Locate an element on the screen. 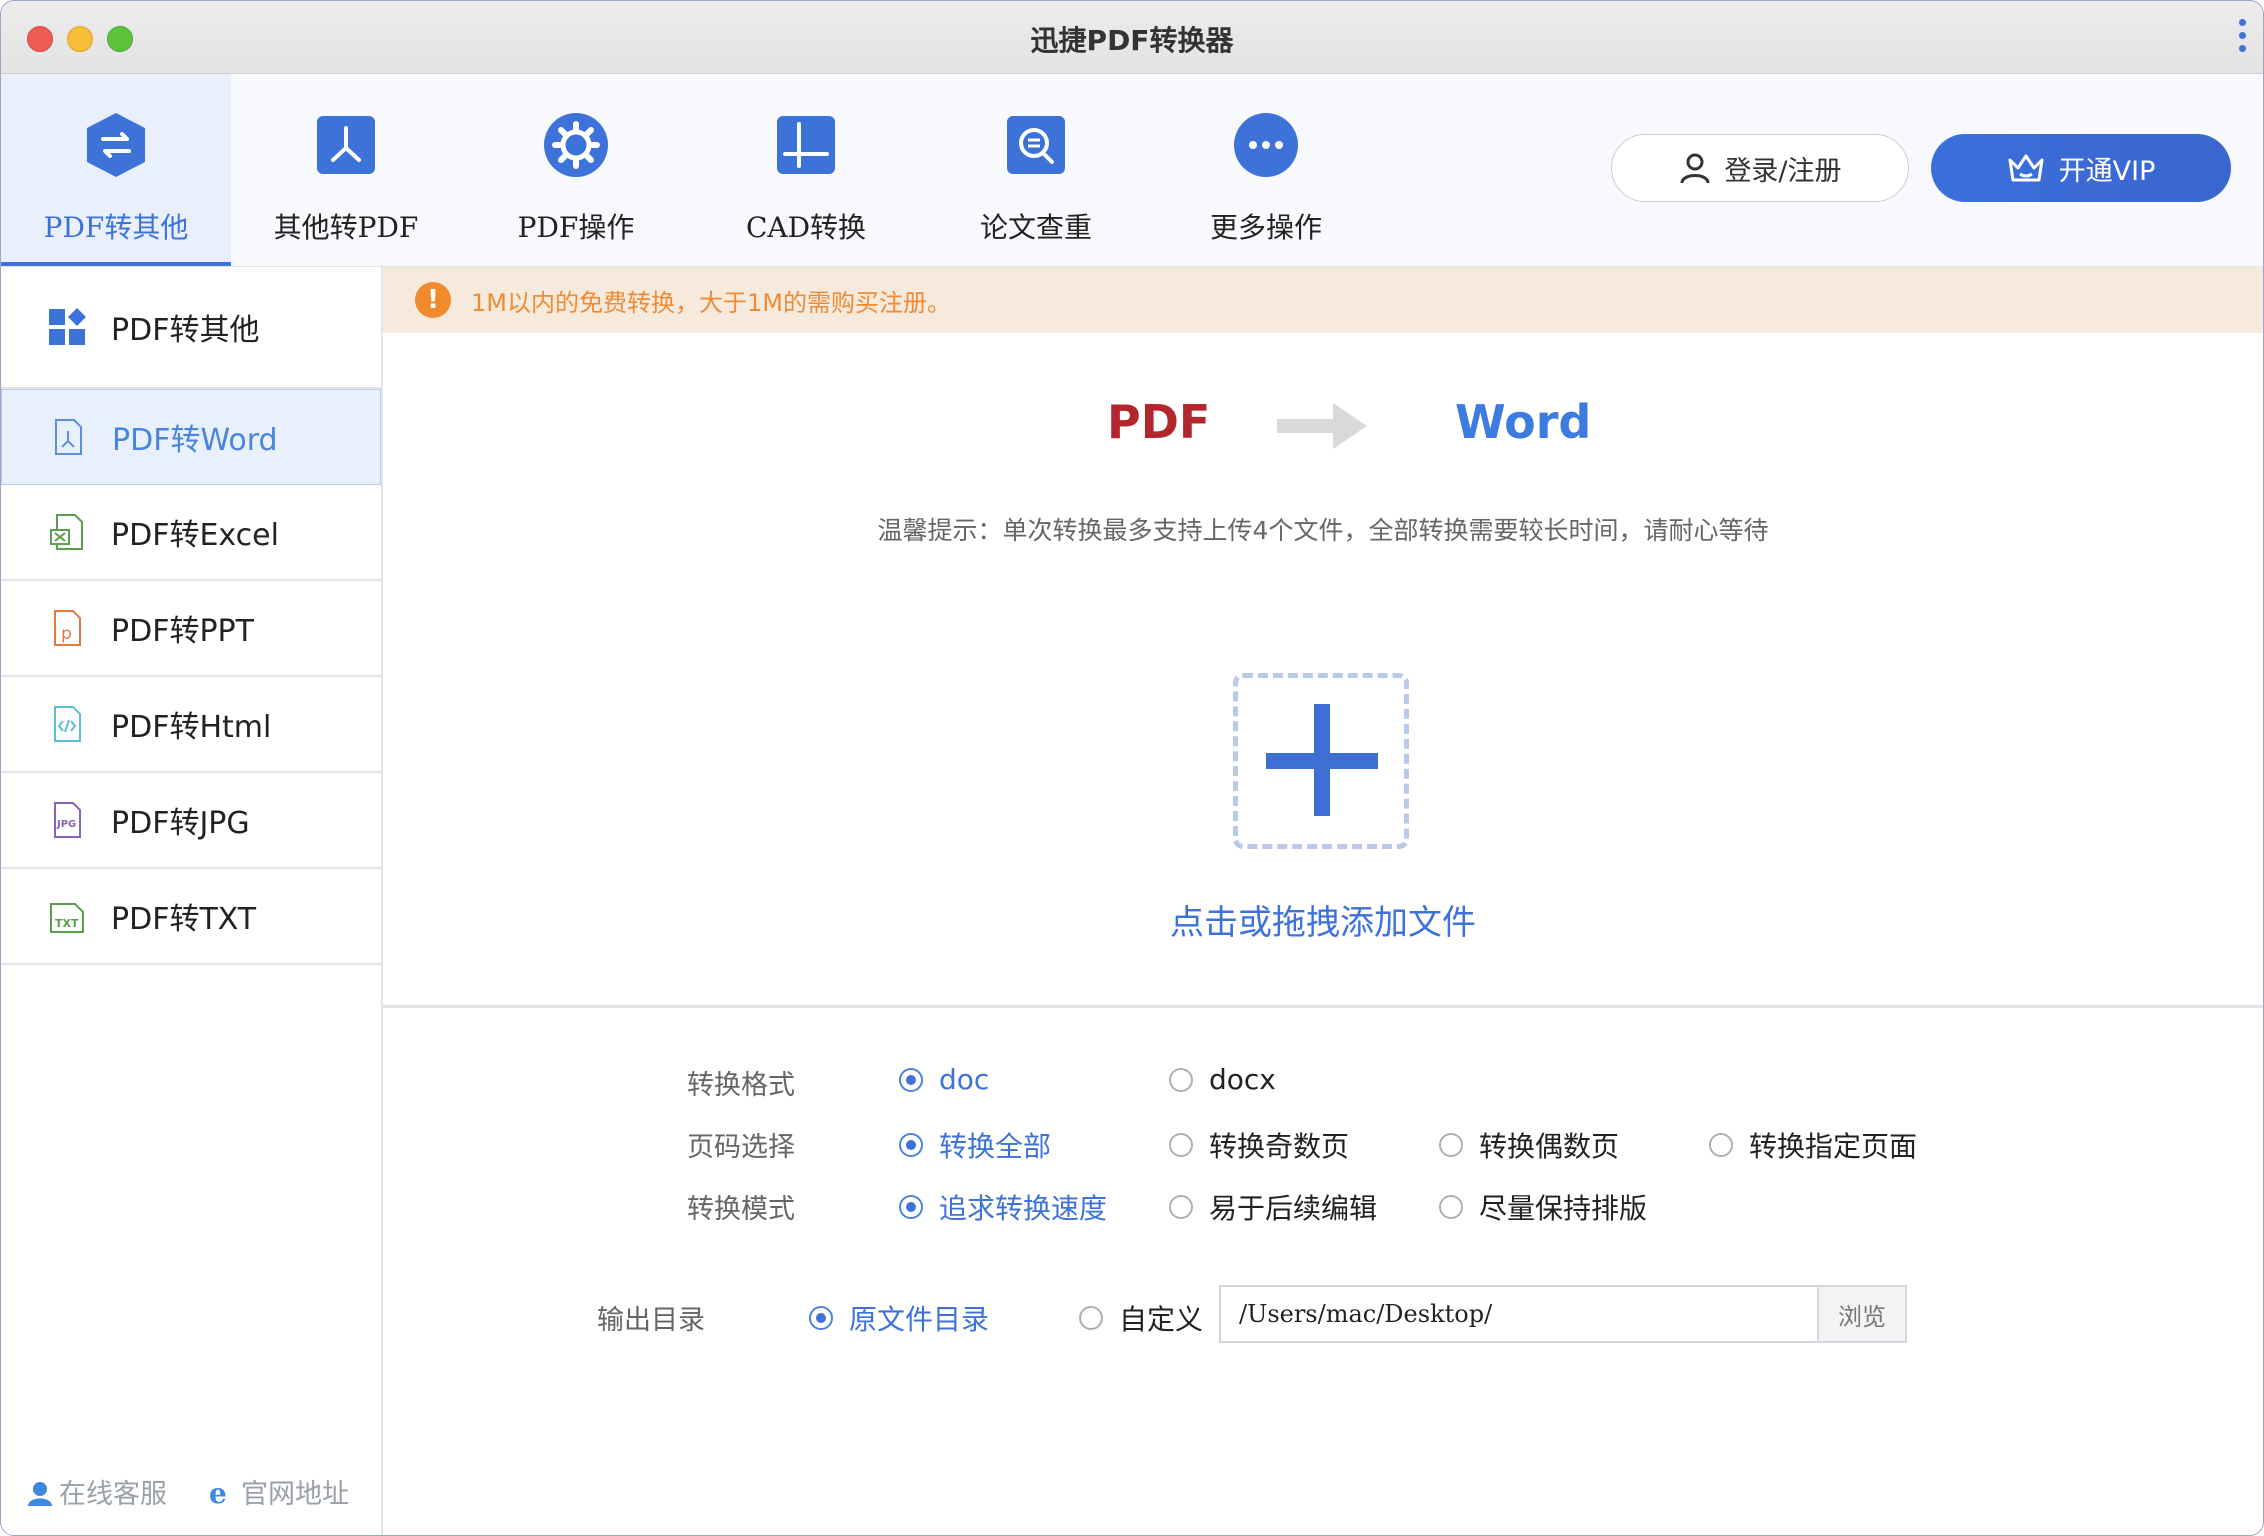  sidebar-item-label: PDF转PPT is located at coordinates (182, 631).